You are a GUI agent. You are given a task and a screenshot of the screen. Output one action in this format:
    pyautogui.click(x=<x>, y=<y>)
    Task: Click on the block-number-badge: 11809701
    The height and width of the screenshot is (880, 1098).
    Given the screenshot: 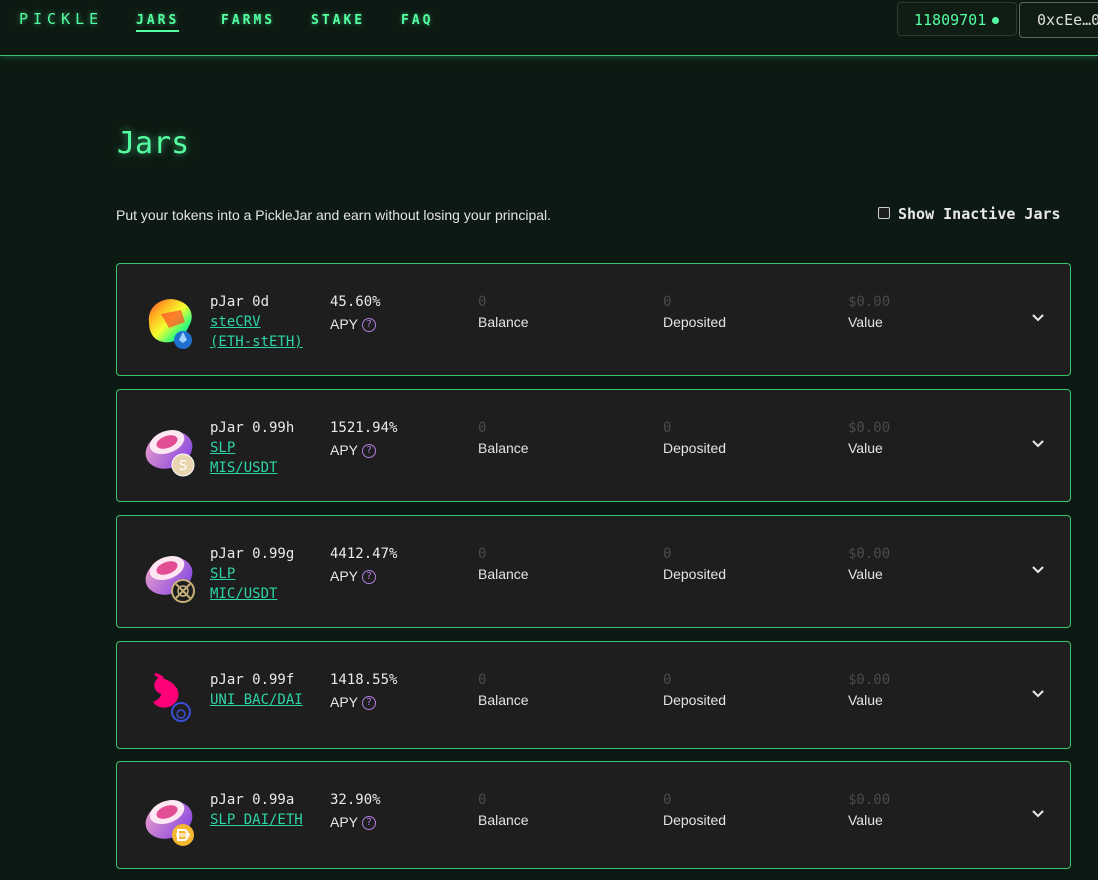 What is the action you would take?
    pyautogui.click(x=957, y=19)
    